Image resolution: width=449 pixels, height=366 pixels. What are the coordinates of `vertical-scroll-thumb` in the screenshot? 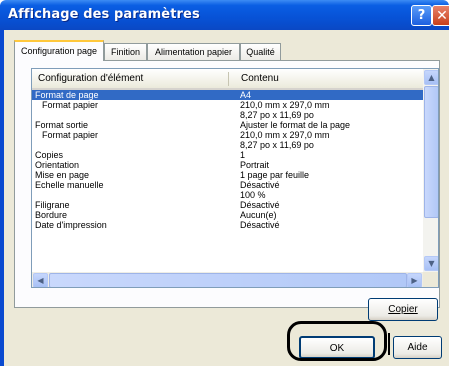 It's located at (431, 152).